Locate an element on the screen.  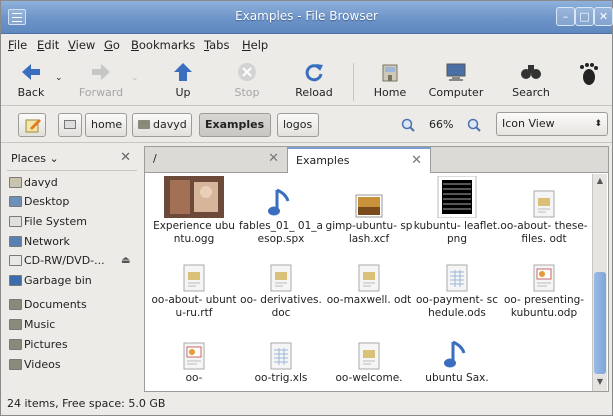
scroll-left-button is located at coordinates (70, 125).